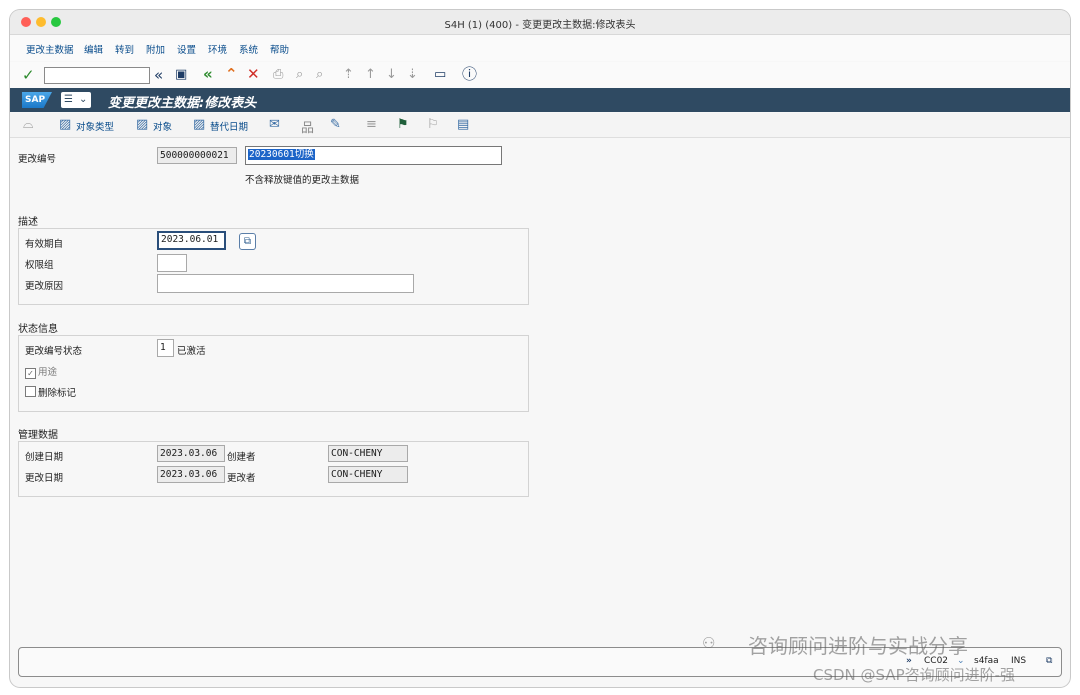  What do you see at coordinates (858, 646) in the screenshot?
I see `watermark-title: 咨询顾问进阶与实战分享` at bounding box center [858, 646].